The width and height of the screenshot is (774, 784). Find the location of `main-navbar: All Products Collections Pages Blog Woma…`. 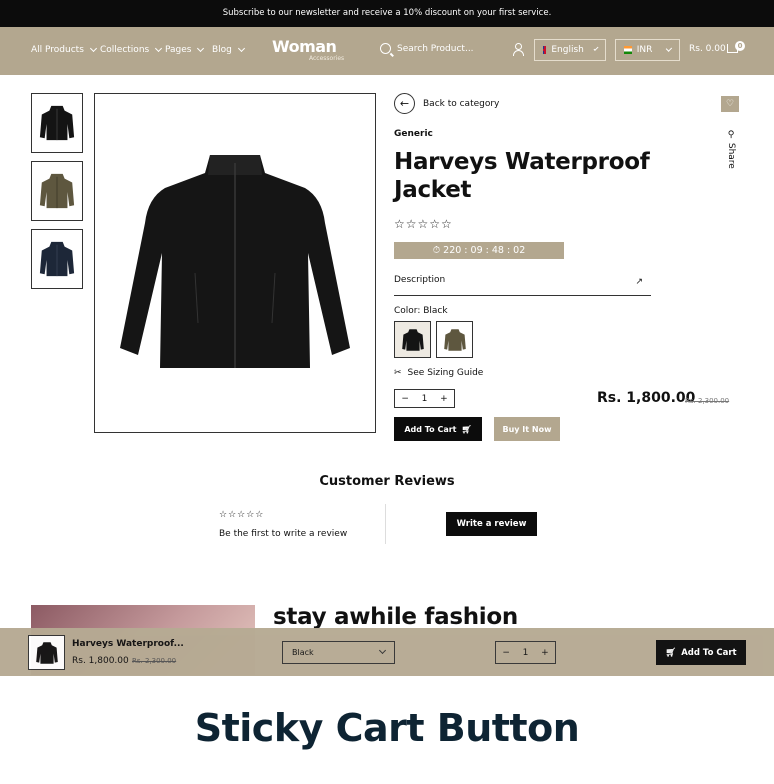

main-navbar: All Products Collections Pages Blog Woma… is located at coordinates (387, 51).